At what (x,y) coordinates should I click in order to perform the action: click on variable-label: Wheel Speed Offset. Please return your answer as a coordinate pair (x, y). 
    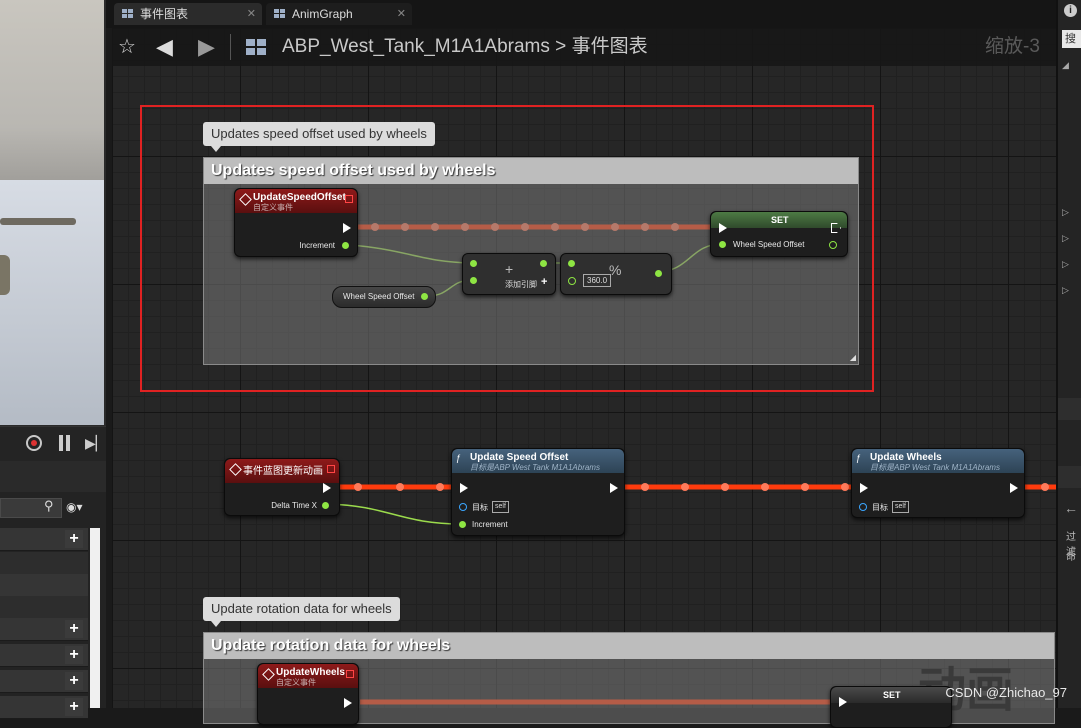
    Looking at the image, I should click on (379, 296).